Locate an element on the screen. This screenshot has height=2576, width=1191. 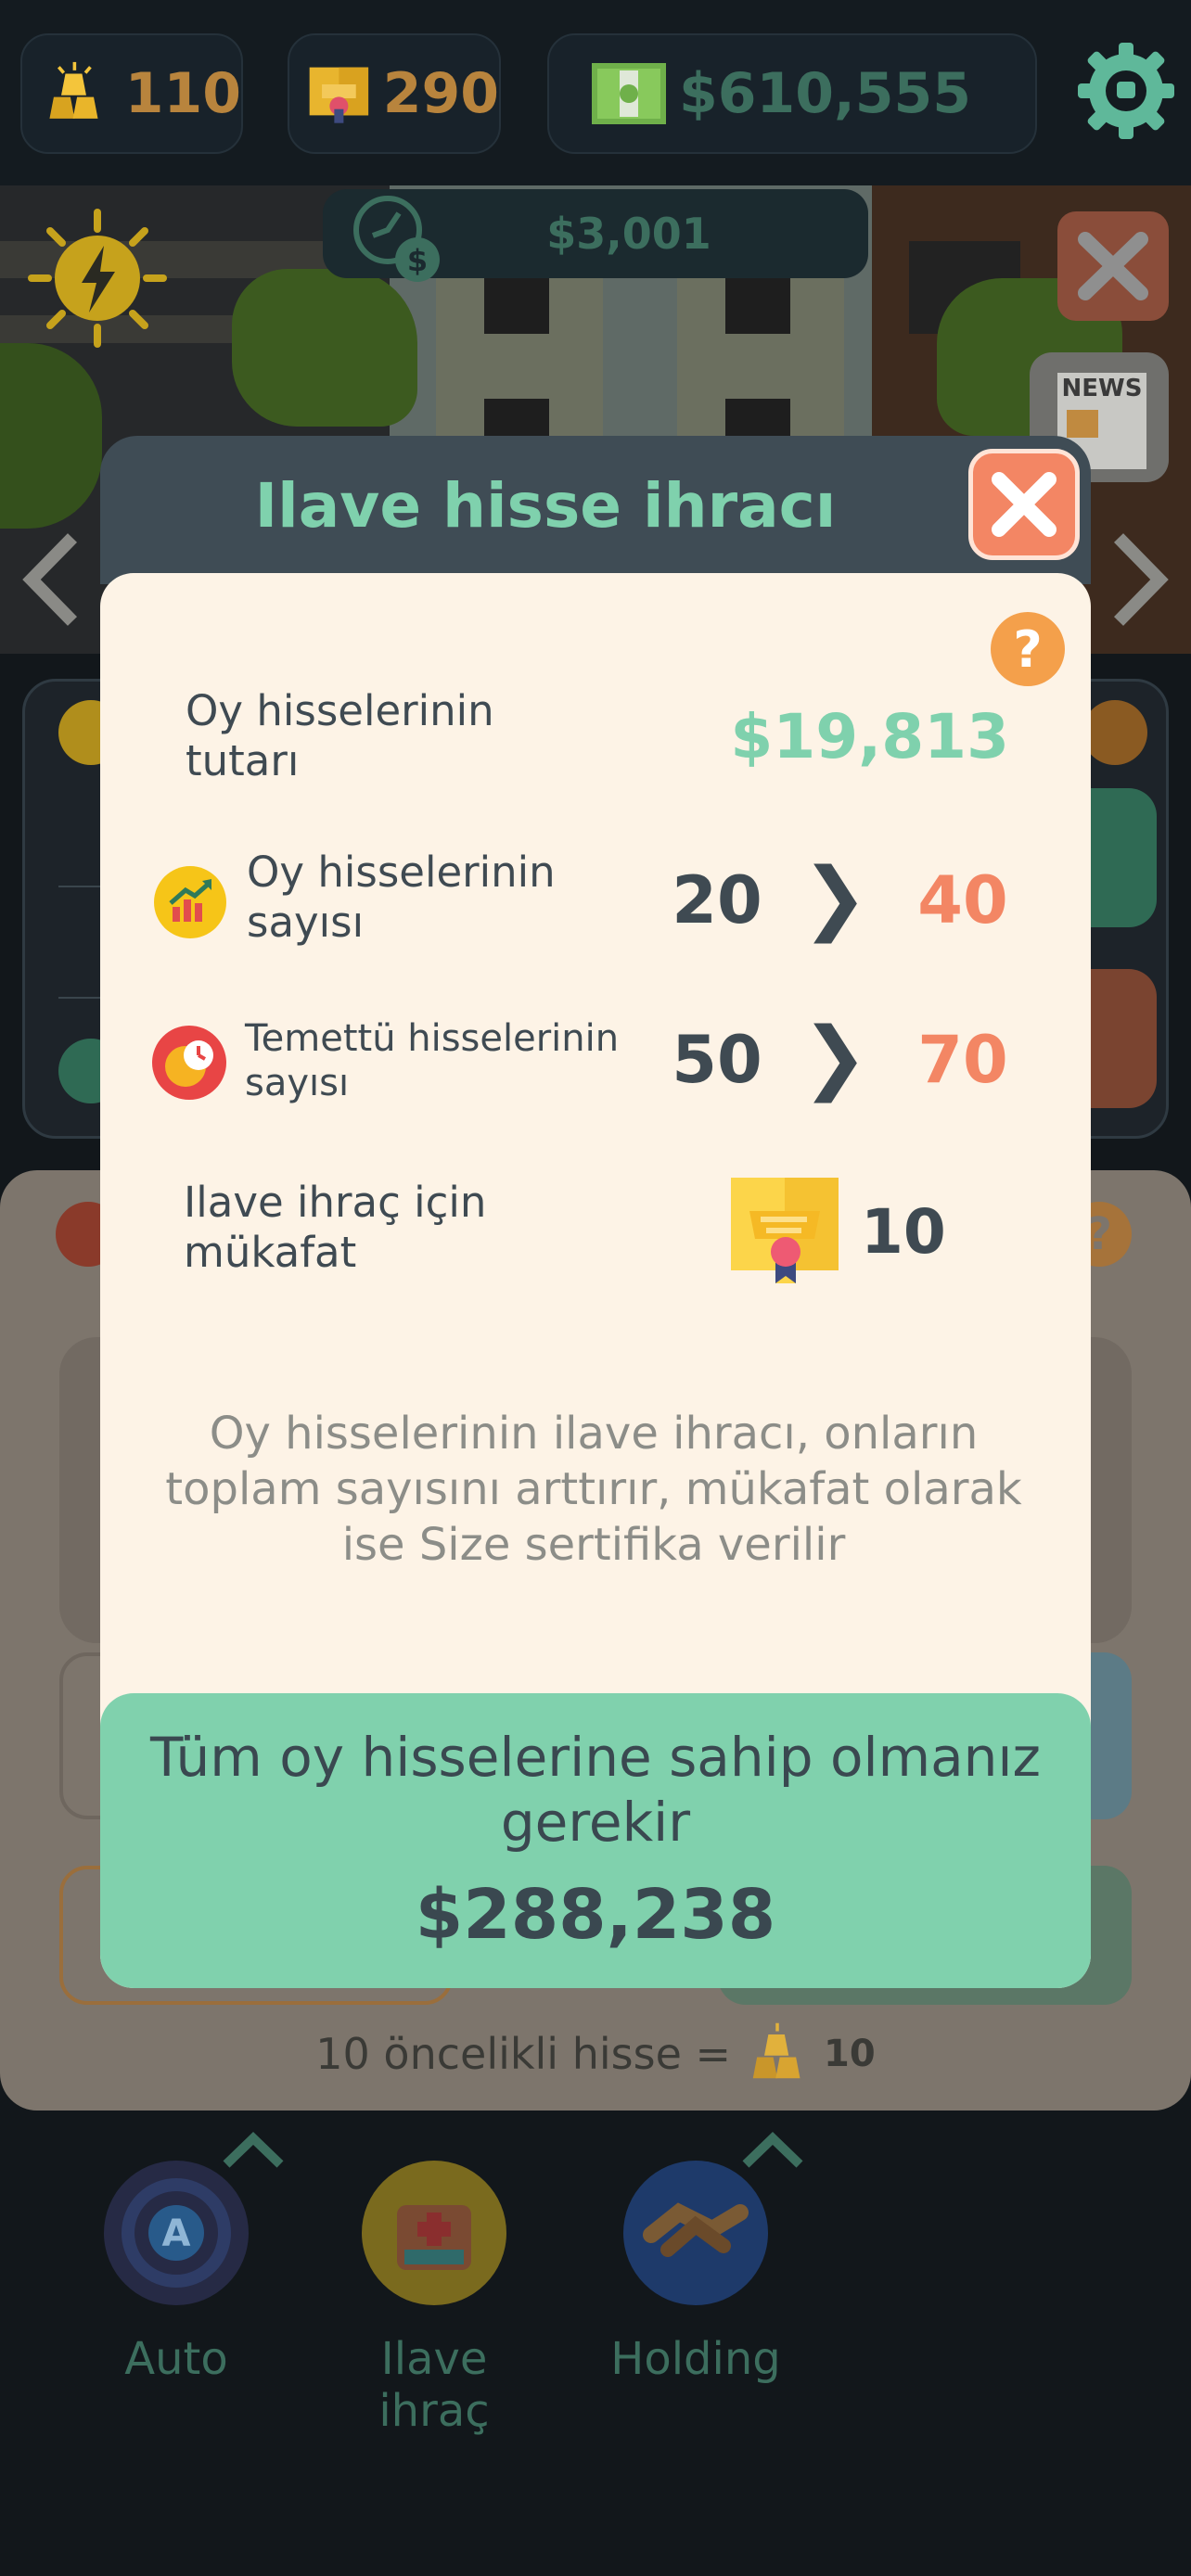
nav-holding-label: Holding is located at coordinates (695, 2359).